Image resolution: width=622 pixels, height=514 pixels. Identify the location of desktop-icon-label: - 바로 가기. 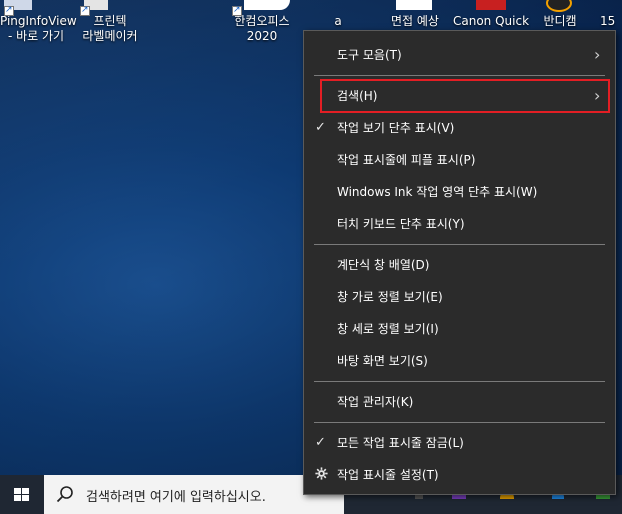
(36, 36).